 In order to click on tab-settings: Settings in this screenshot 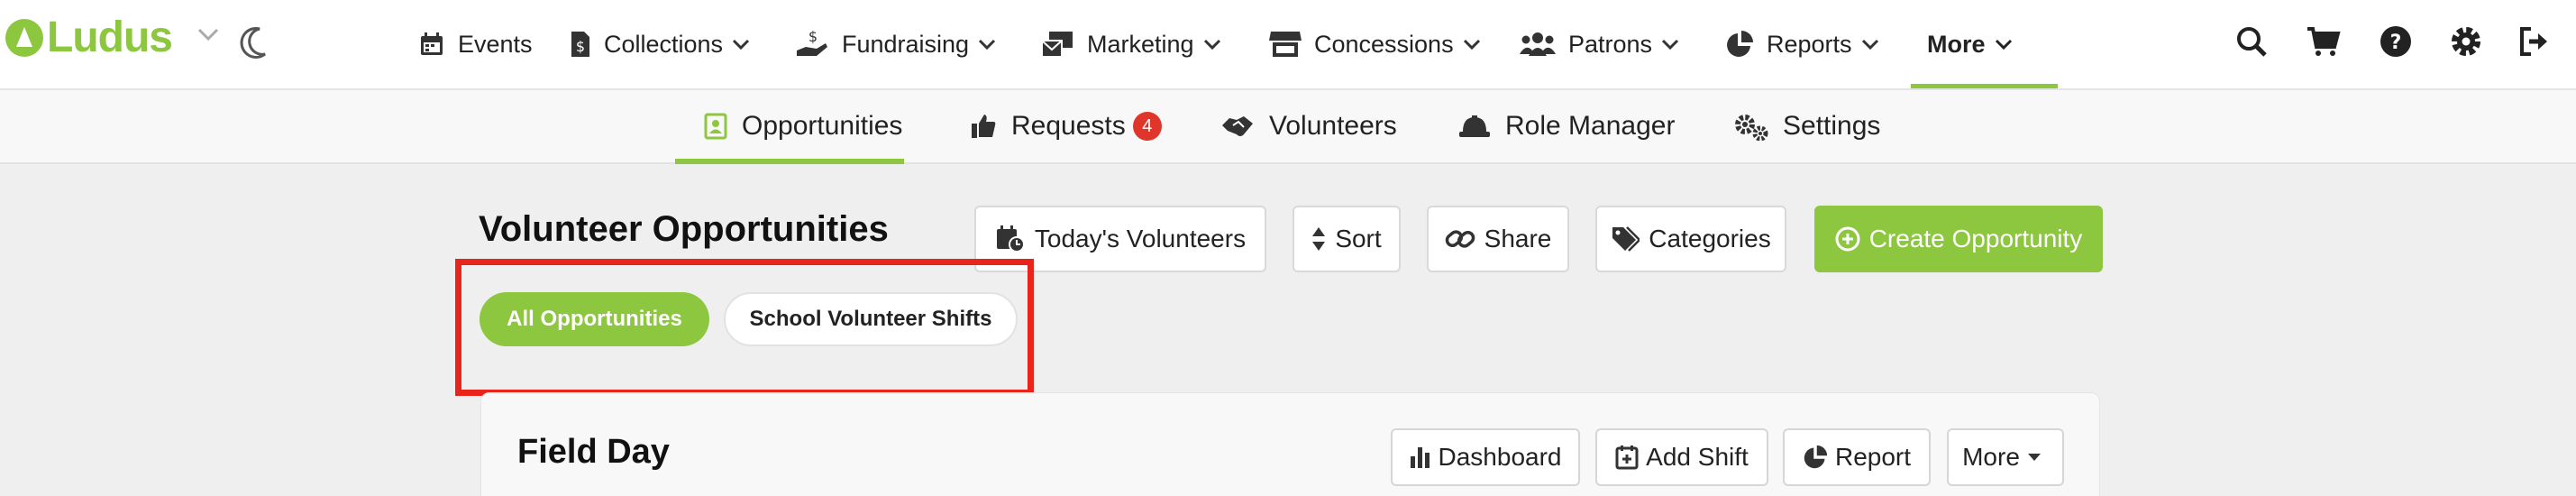, I will do `click(1807, 126)`.